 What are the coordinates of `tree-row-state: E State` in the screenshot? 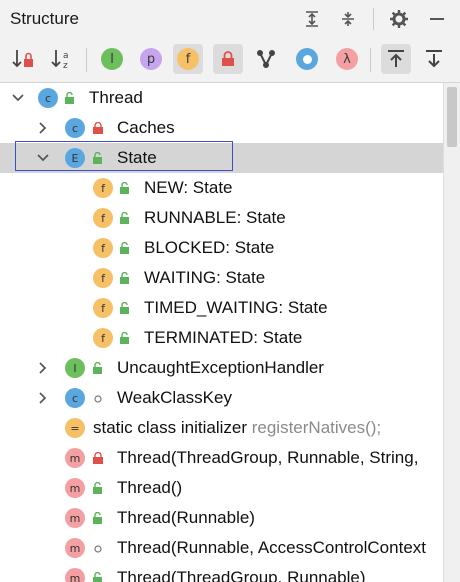 It's located at (221, 158).